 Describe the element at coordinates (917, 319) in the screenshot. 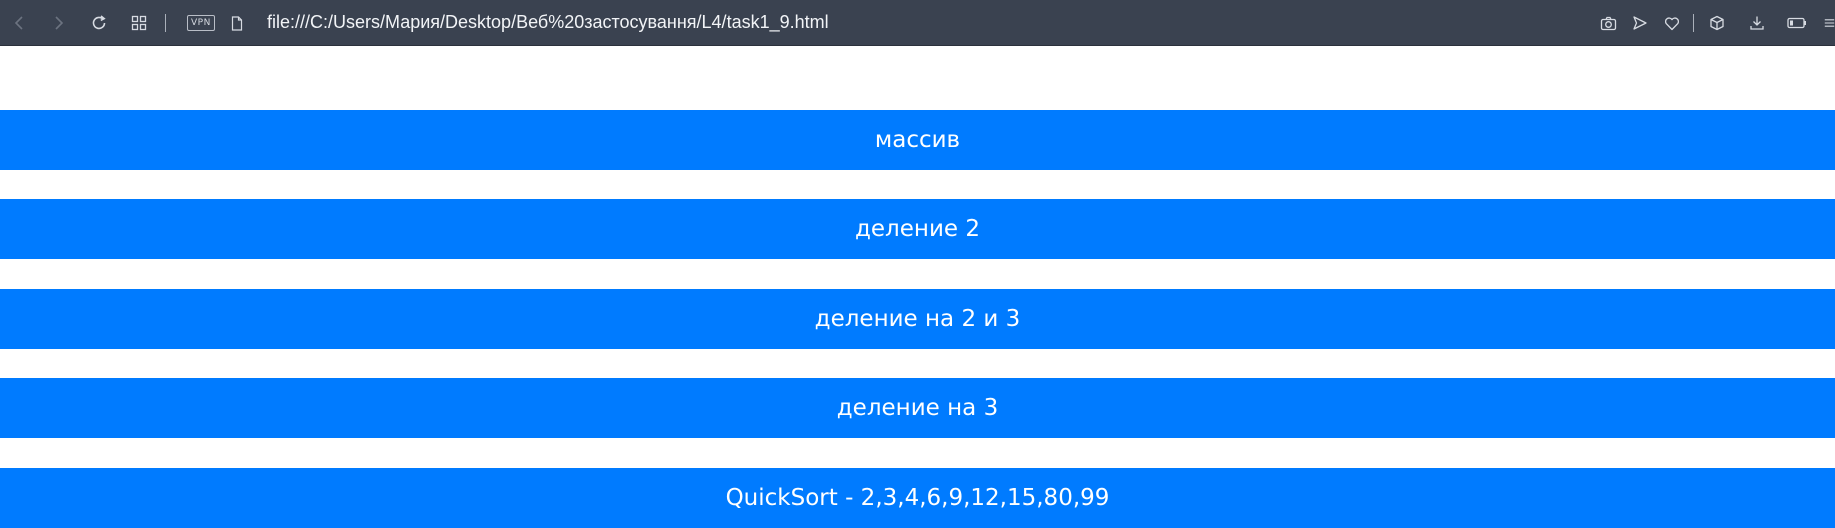

I see `divide-by-2-and-3-button: деление на 2 и 3` at that location.